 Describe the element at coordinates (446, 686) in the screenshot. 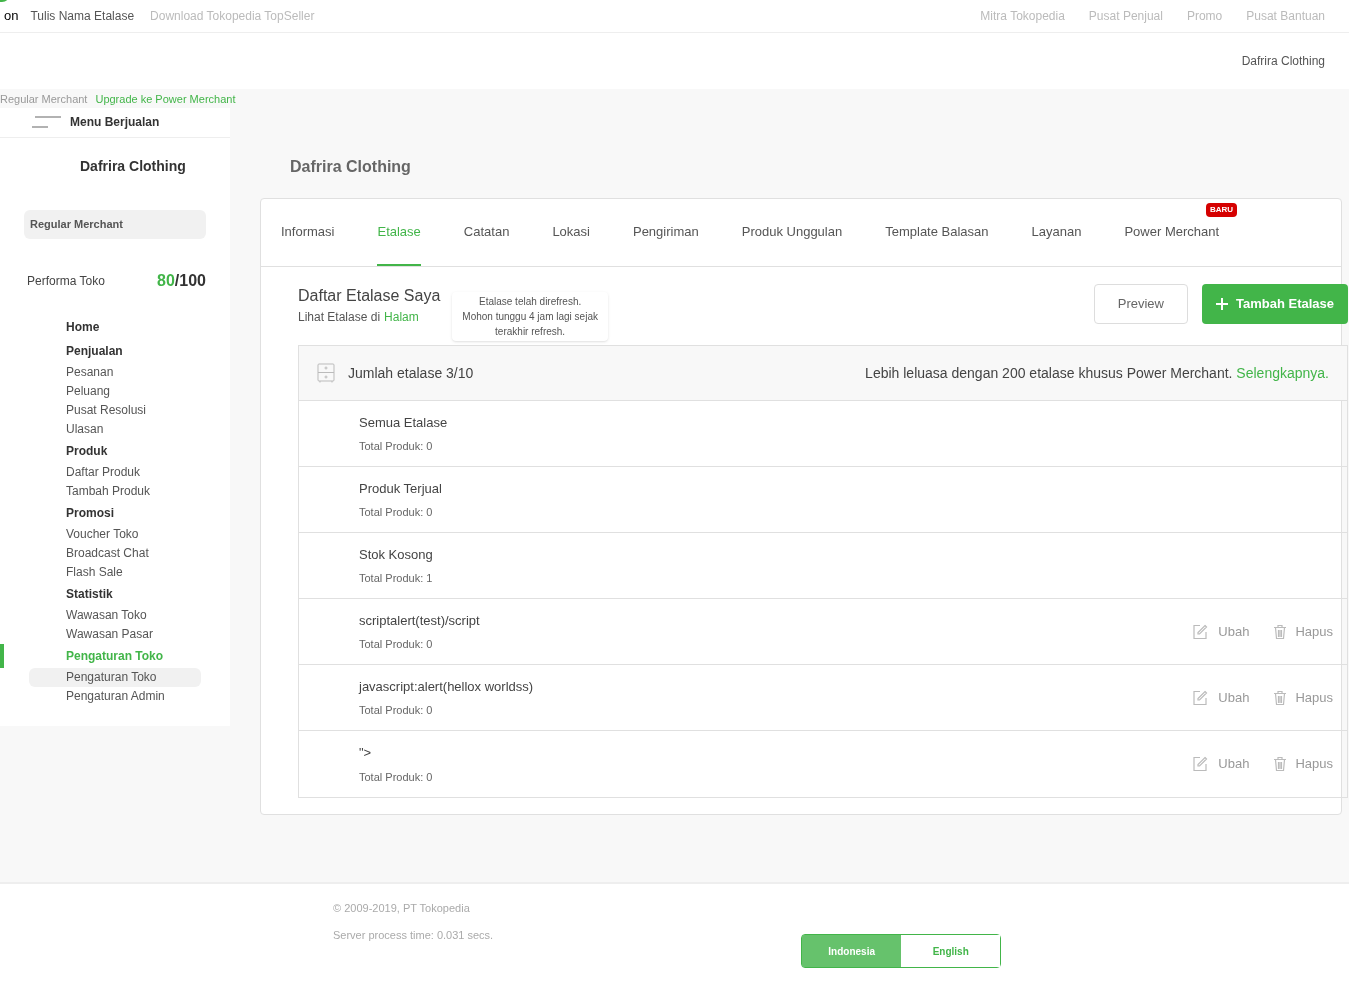

I see `etalase-name: javascript:alert(hellox worldss)` at that location.